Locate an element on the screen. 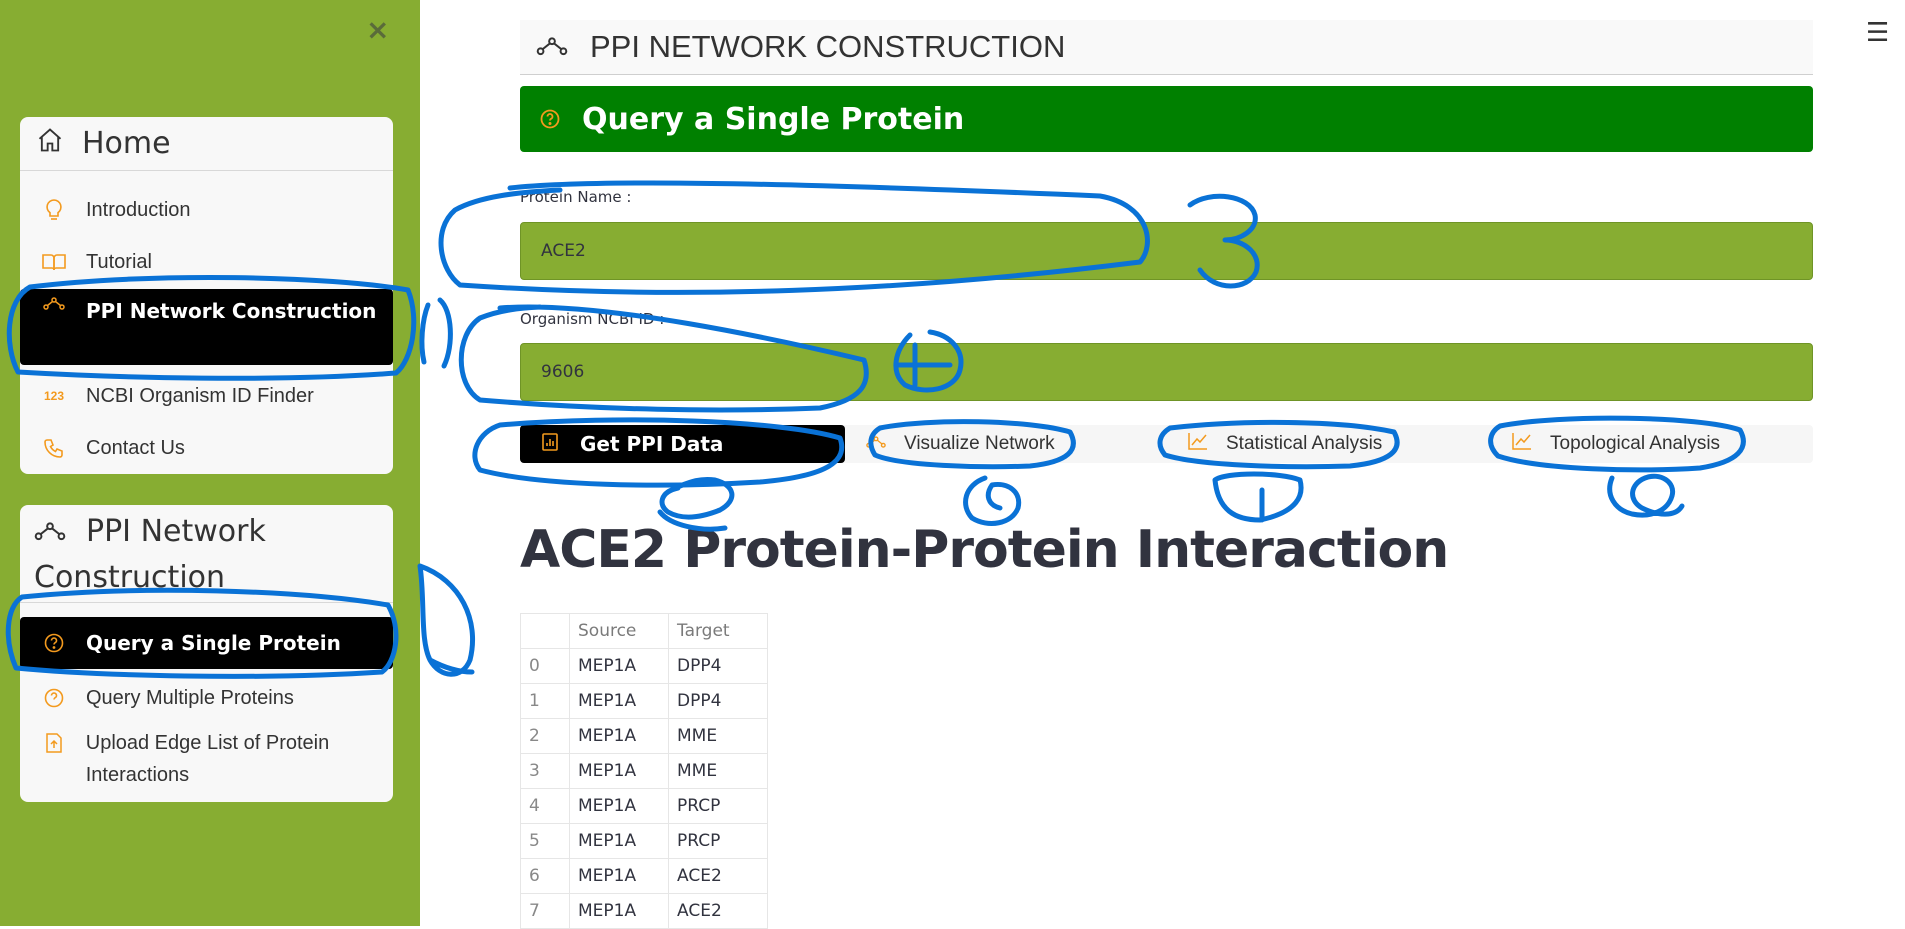 The image size is (1905, 929). close-sidebar-icon: × is located at coordinates (377, 30).